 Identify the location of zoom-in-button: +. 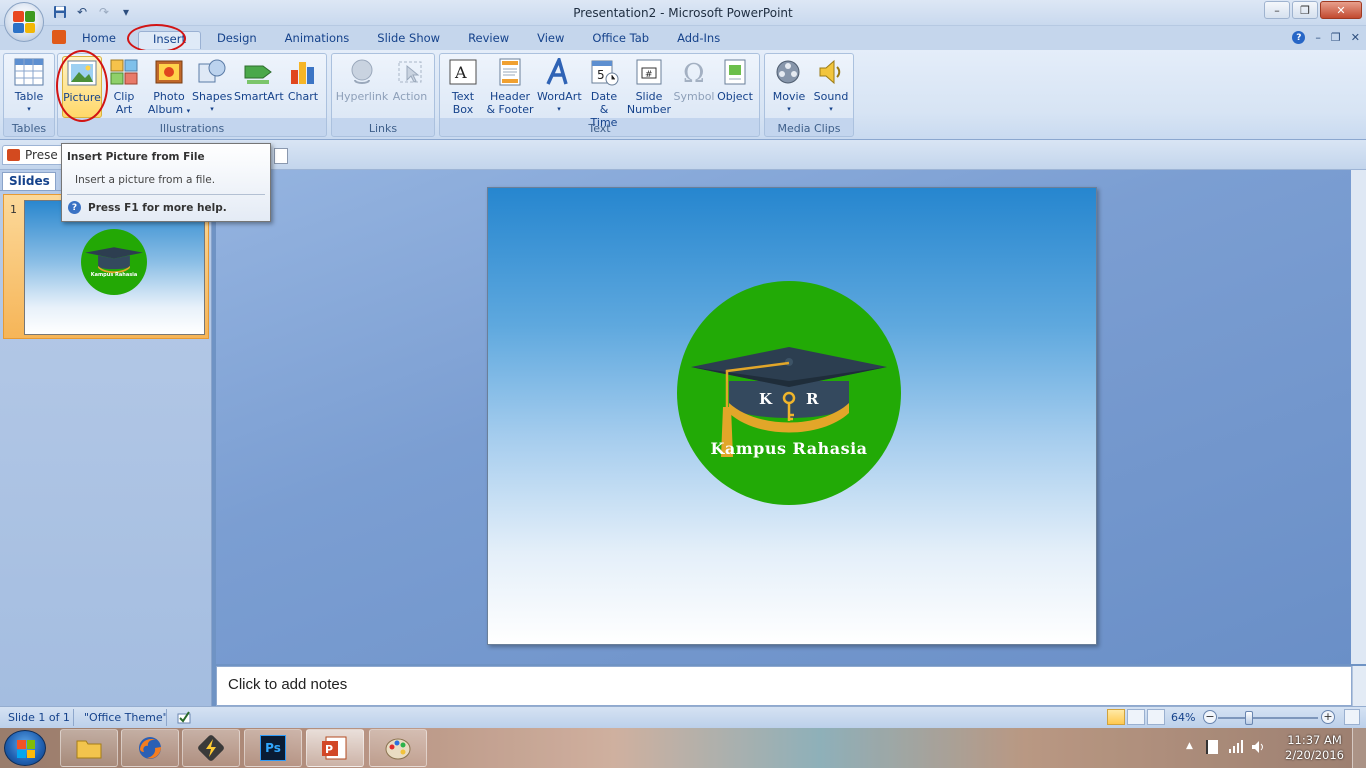
(1328, 717).